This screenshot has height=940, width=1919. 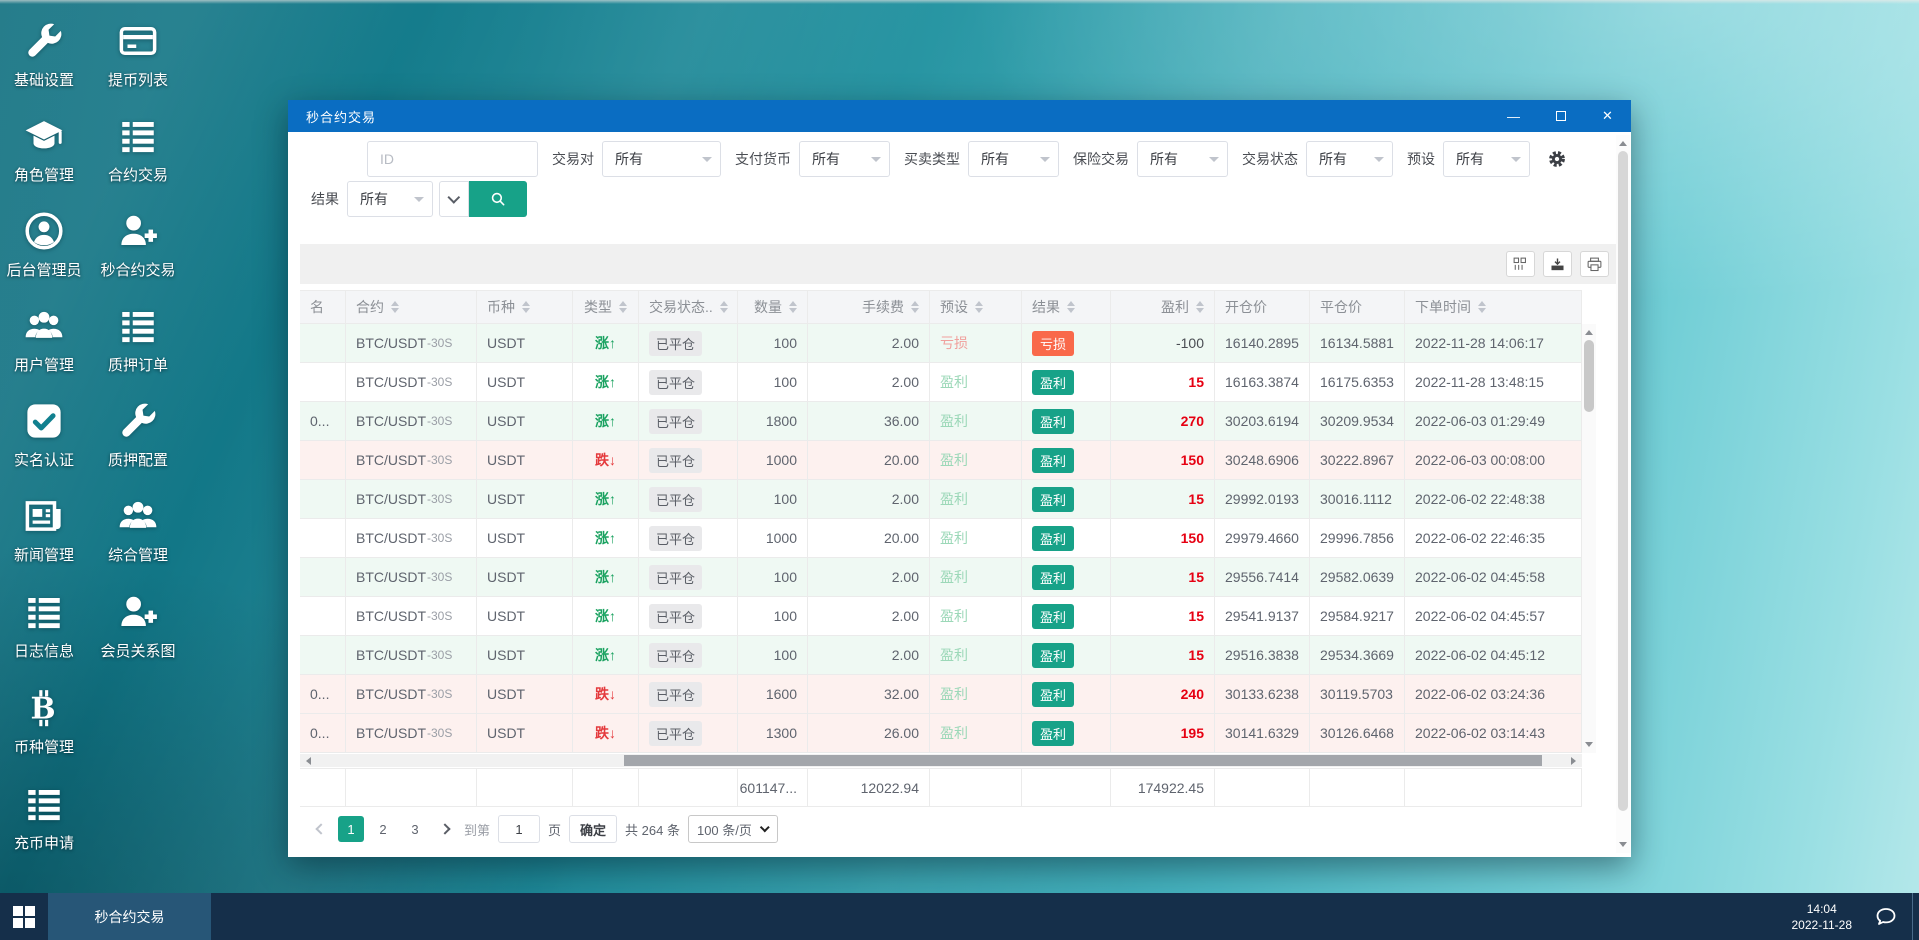 What do you see at coordinates (1479, 343) in the screenshot?
I see `time-value: 2022-11-28 14:06:17` at bounding box center [1479, 343].